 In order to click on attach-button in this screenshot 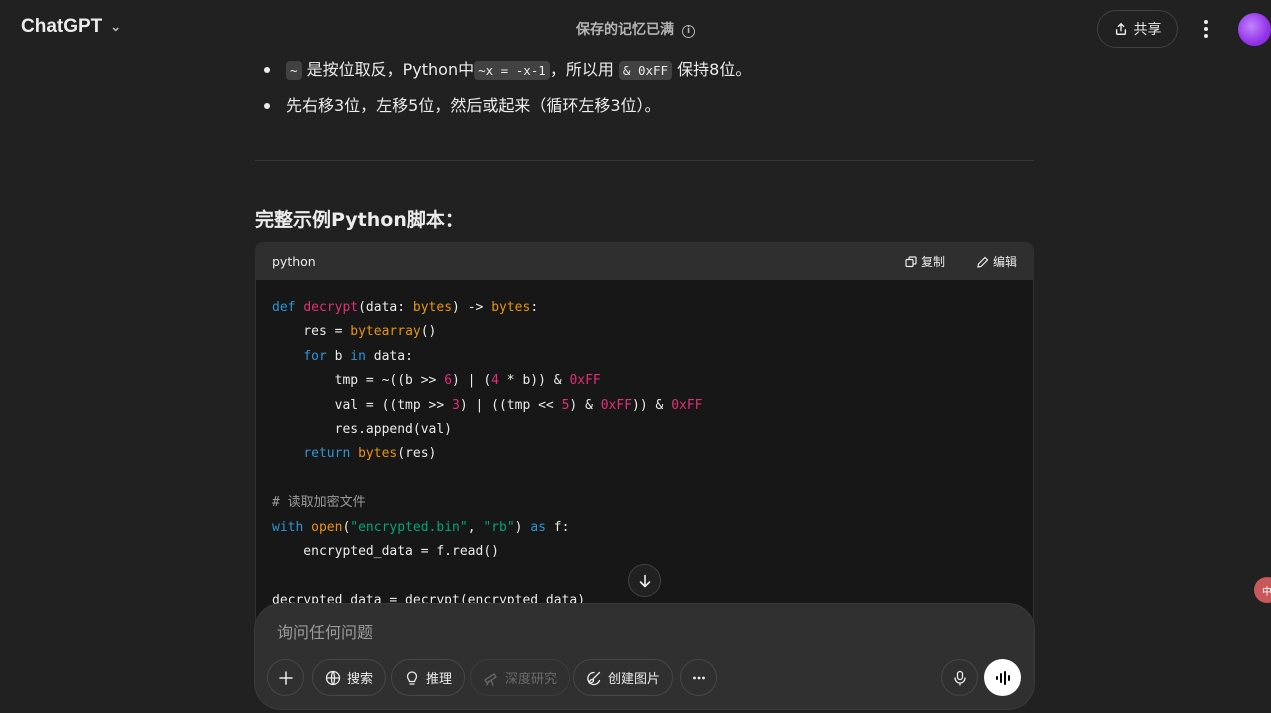, I will do `click(285, 677)`.